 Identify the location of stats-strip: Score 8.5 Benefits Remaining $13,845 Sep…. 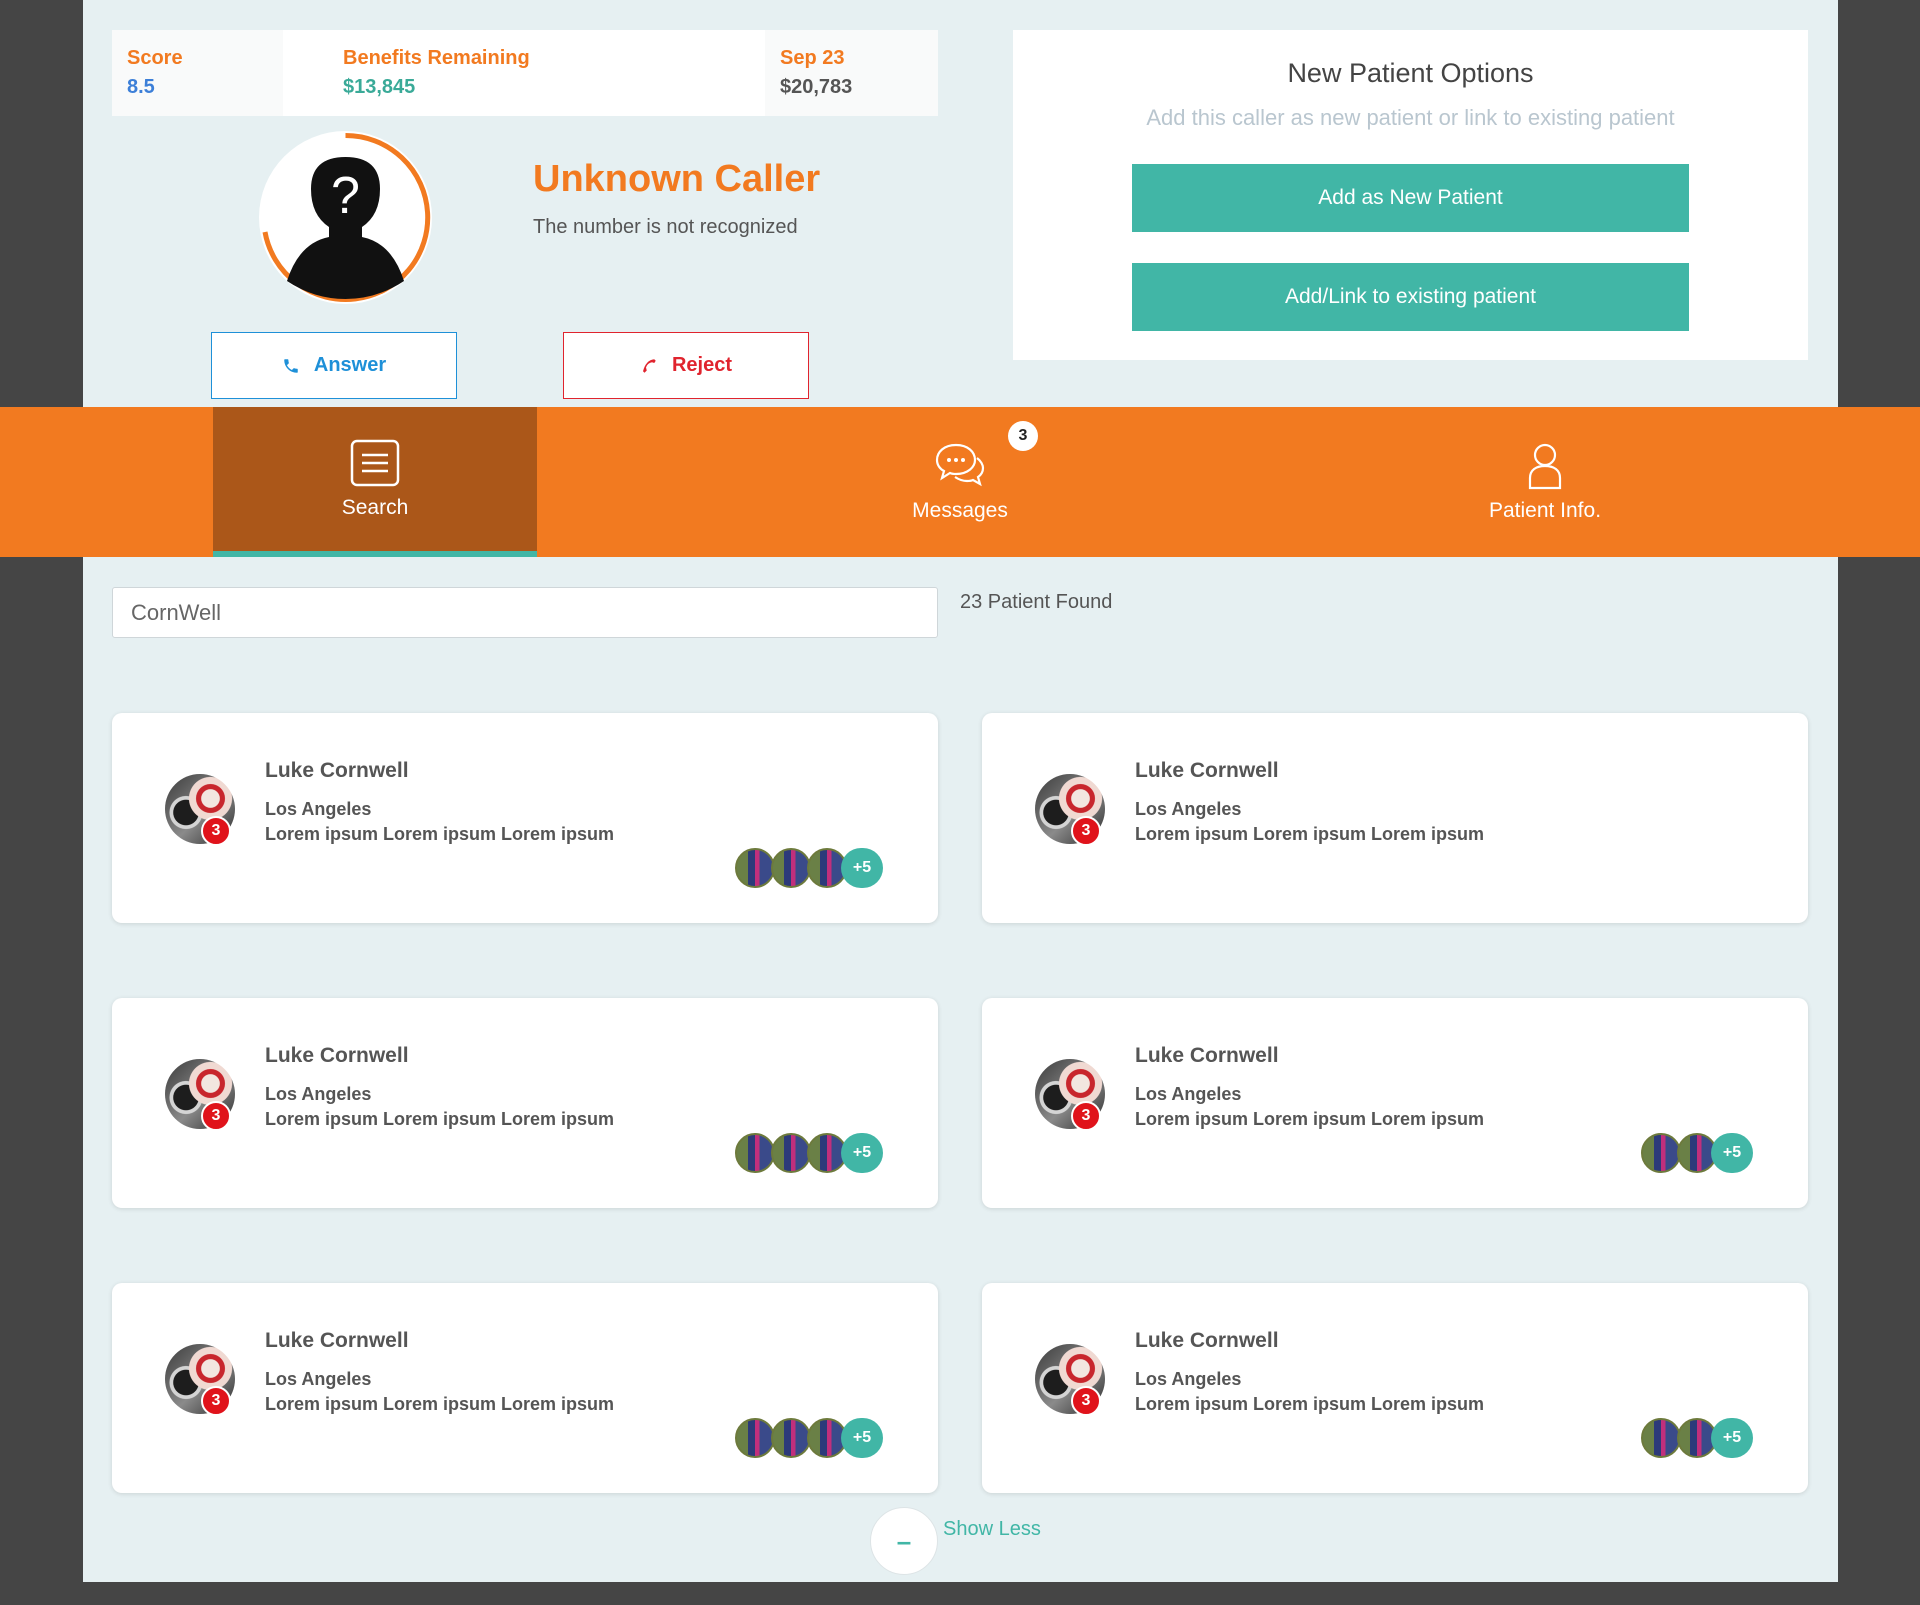
(525, 73).